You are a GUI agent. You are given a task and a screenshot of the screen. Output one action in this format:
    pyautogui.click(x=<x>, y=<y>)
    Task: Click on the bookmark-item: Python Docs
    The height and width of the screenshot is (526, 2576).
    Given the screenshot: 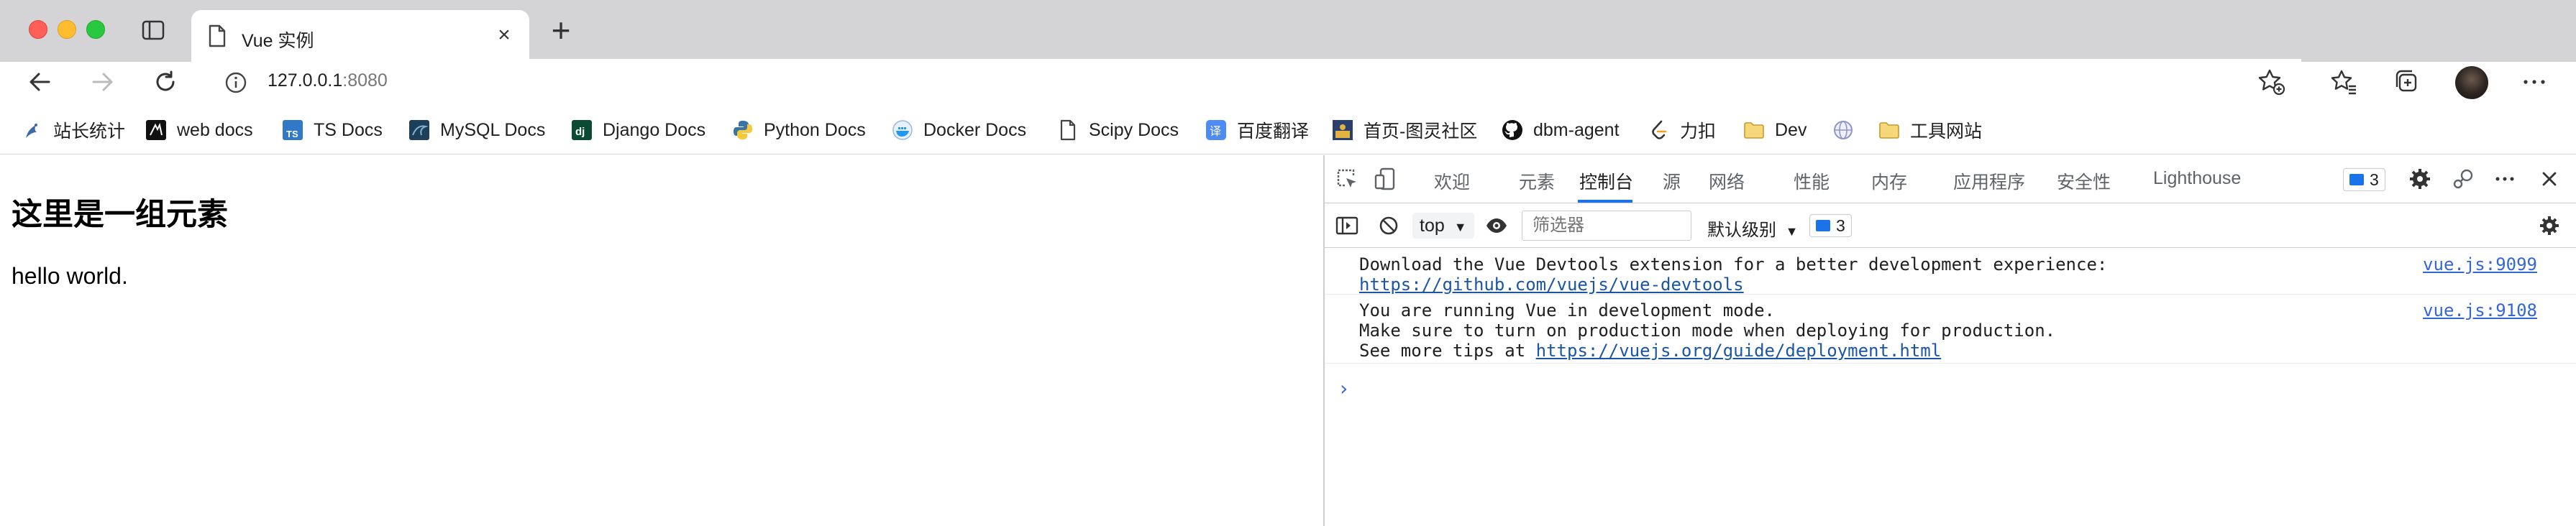 What is the action you would take?
    pyautogui.click(x=799, y=130)
    